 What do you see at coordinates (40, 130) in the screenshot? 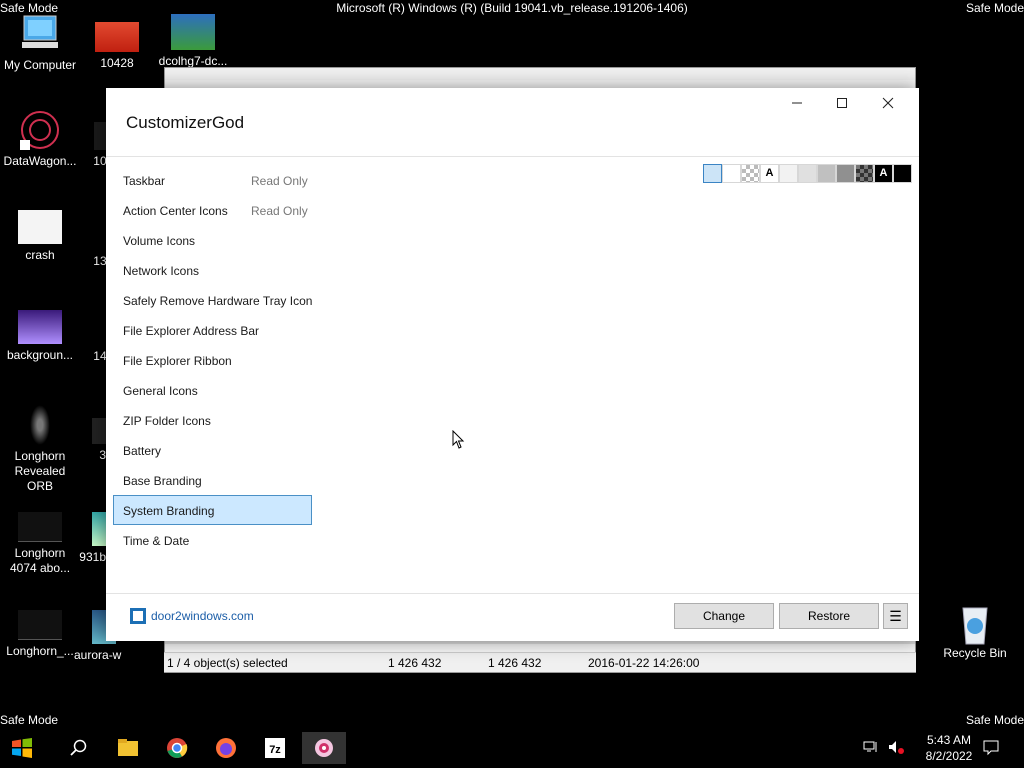
I see `shortcut-icon` at bounding box center [40, 130].